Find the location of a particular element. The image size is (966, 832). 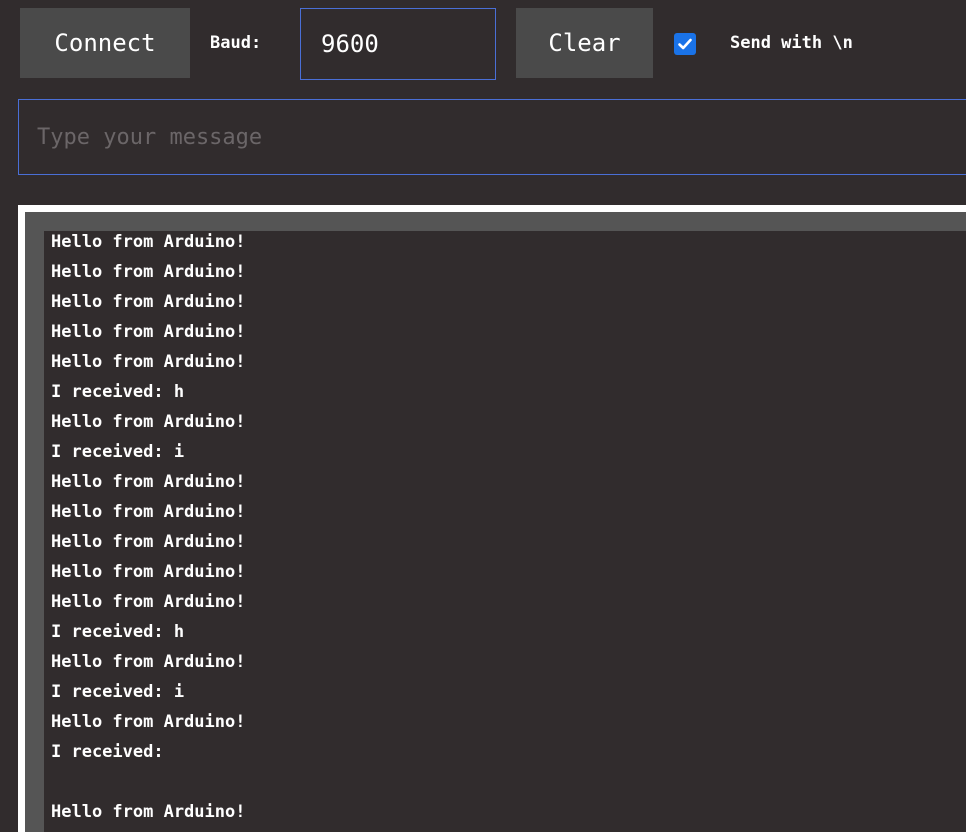

toolbar: Connect Baud: Clear Send with \n is located at coordinates (483, 45).